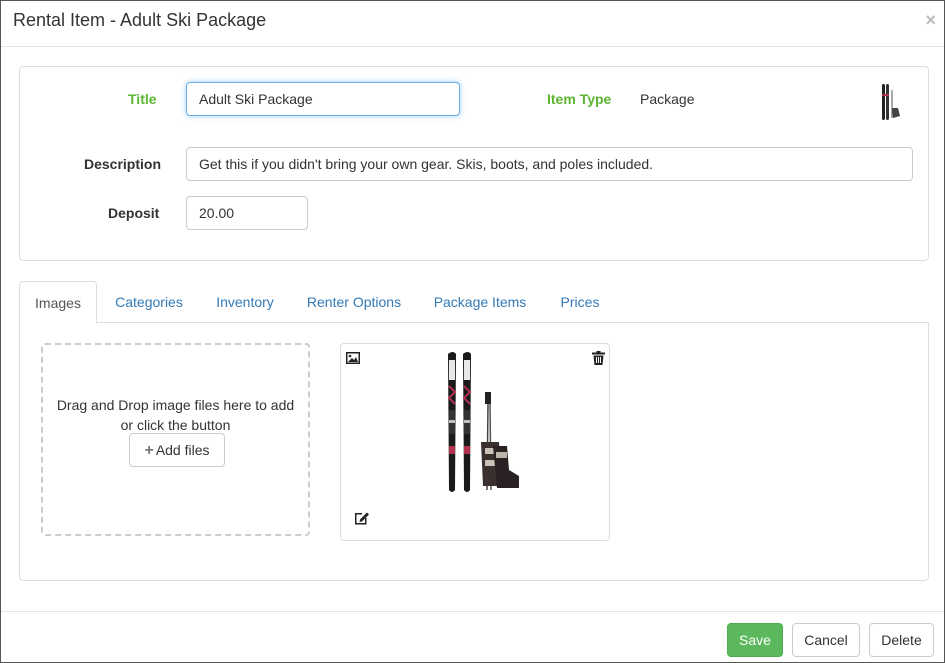 The width and height of the screenshot is (945, 663). Describe the element at coordinates (323, 99) in the screenshot. I see `title-input: Adult Ski Package` at that location.